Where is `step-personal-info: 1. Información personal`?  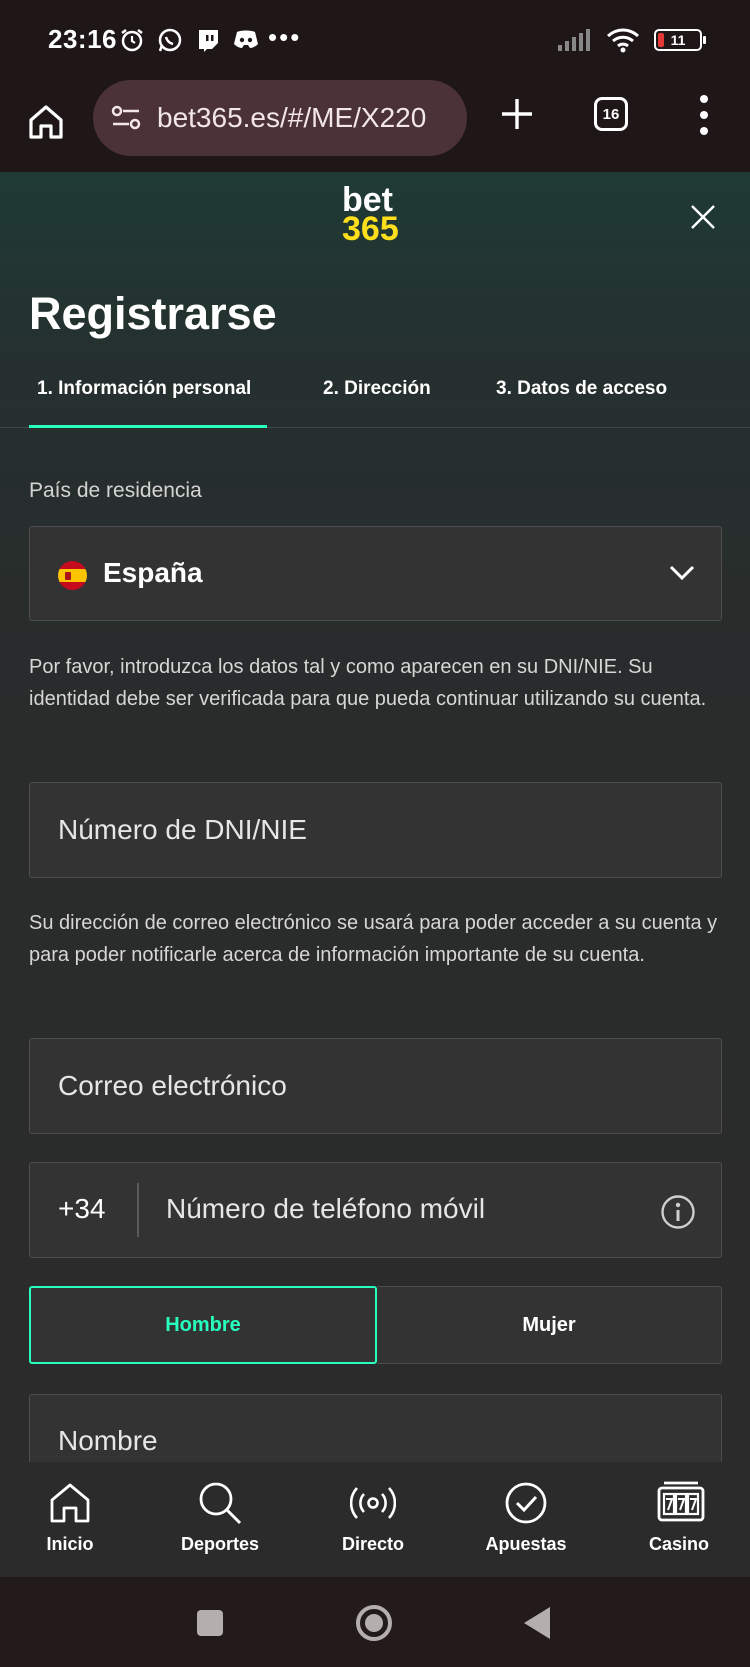 step-personal-info: 1. Información personal is located at coordinates (144, 389).